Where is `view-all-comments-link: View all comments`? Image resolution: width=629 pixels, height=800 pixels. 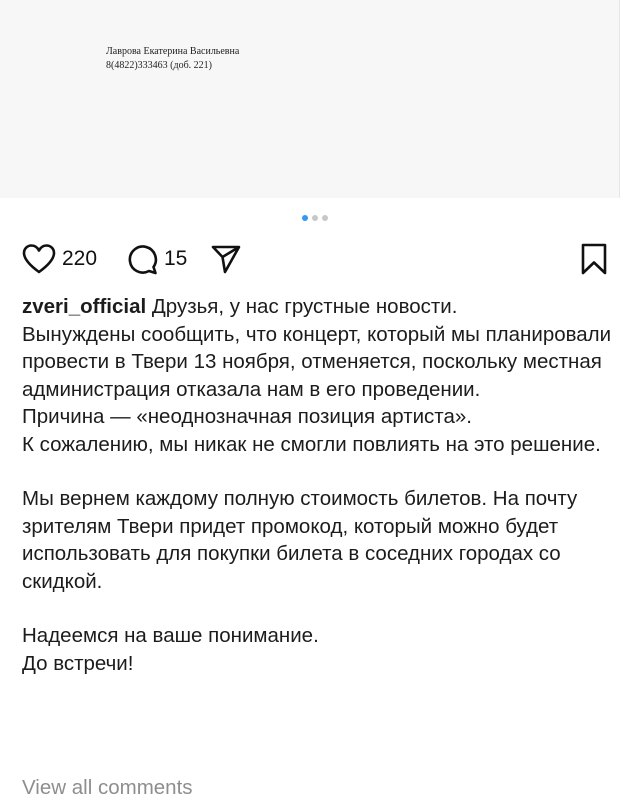
view-all-comments-link: View all comments is located at coordinates (107, 788).